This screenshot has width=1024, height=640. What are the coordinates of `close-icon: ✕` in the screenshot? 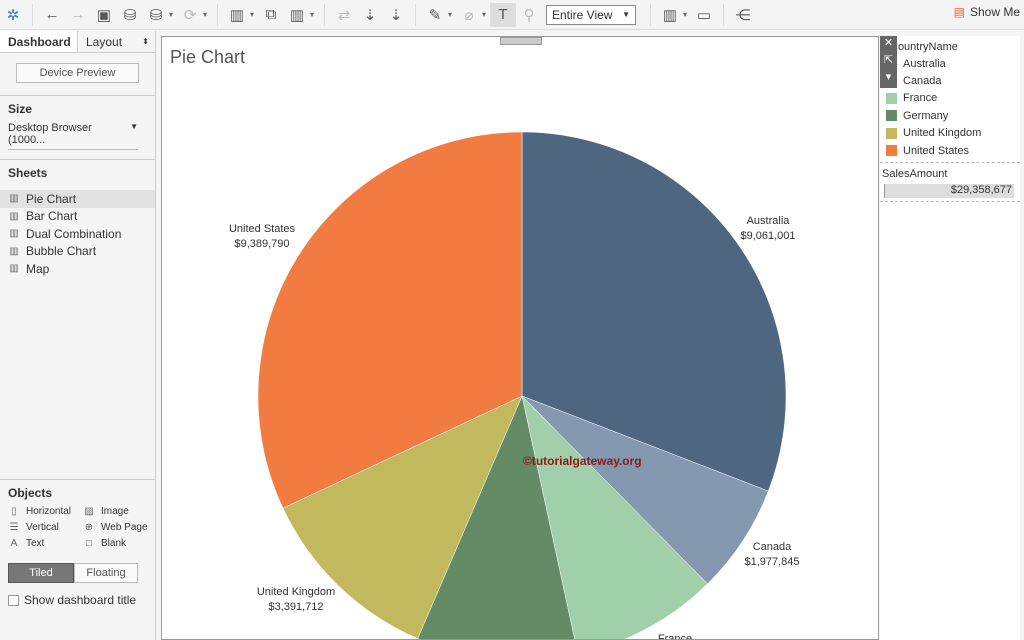 It's located at (888, 44).